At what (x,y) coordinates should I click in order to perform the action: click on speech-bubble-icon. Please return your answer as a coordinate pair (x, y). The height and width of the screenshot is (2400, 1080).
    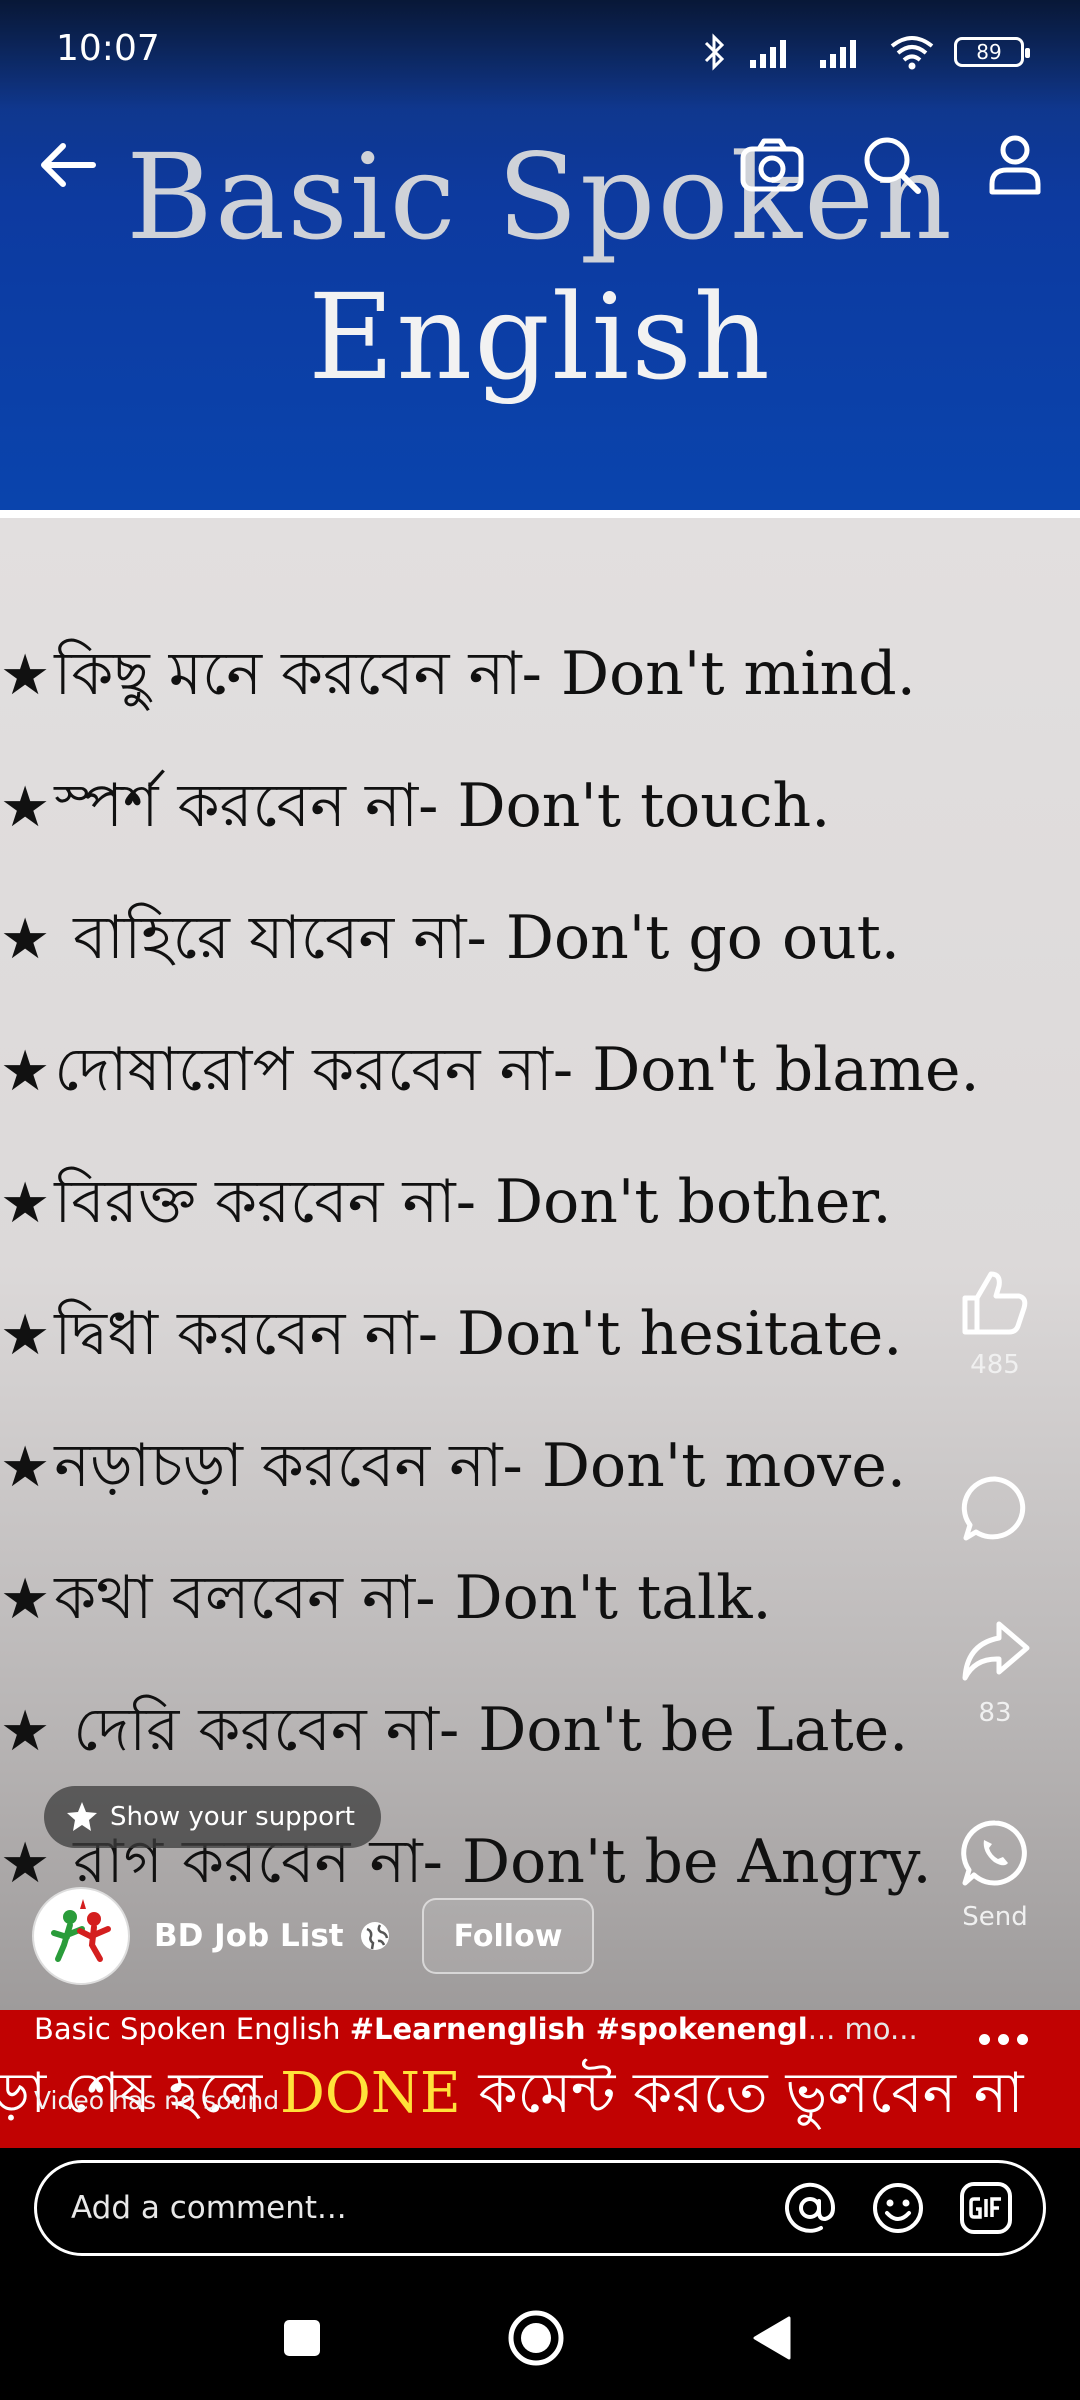
    Looking at the image, I should click on (993, 1508).